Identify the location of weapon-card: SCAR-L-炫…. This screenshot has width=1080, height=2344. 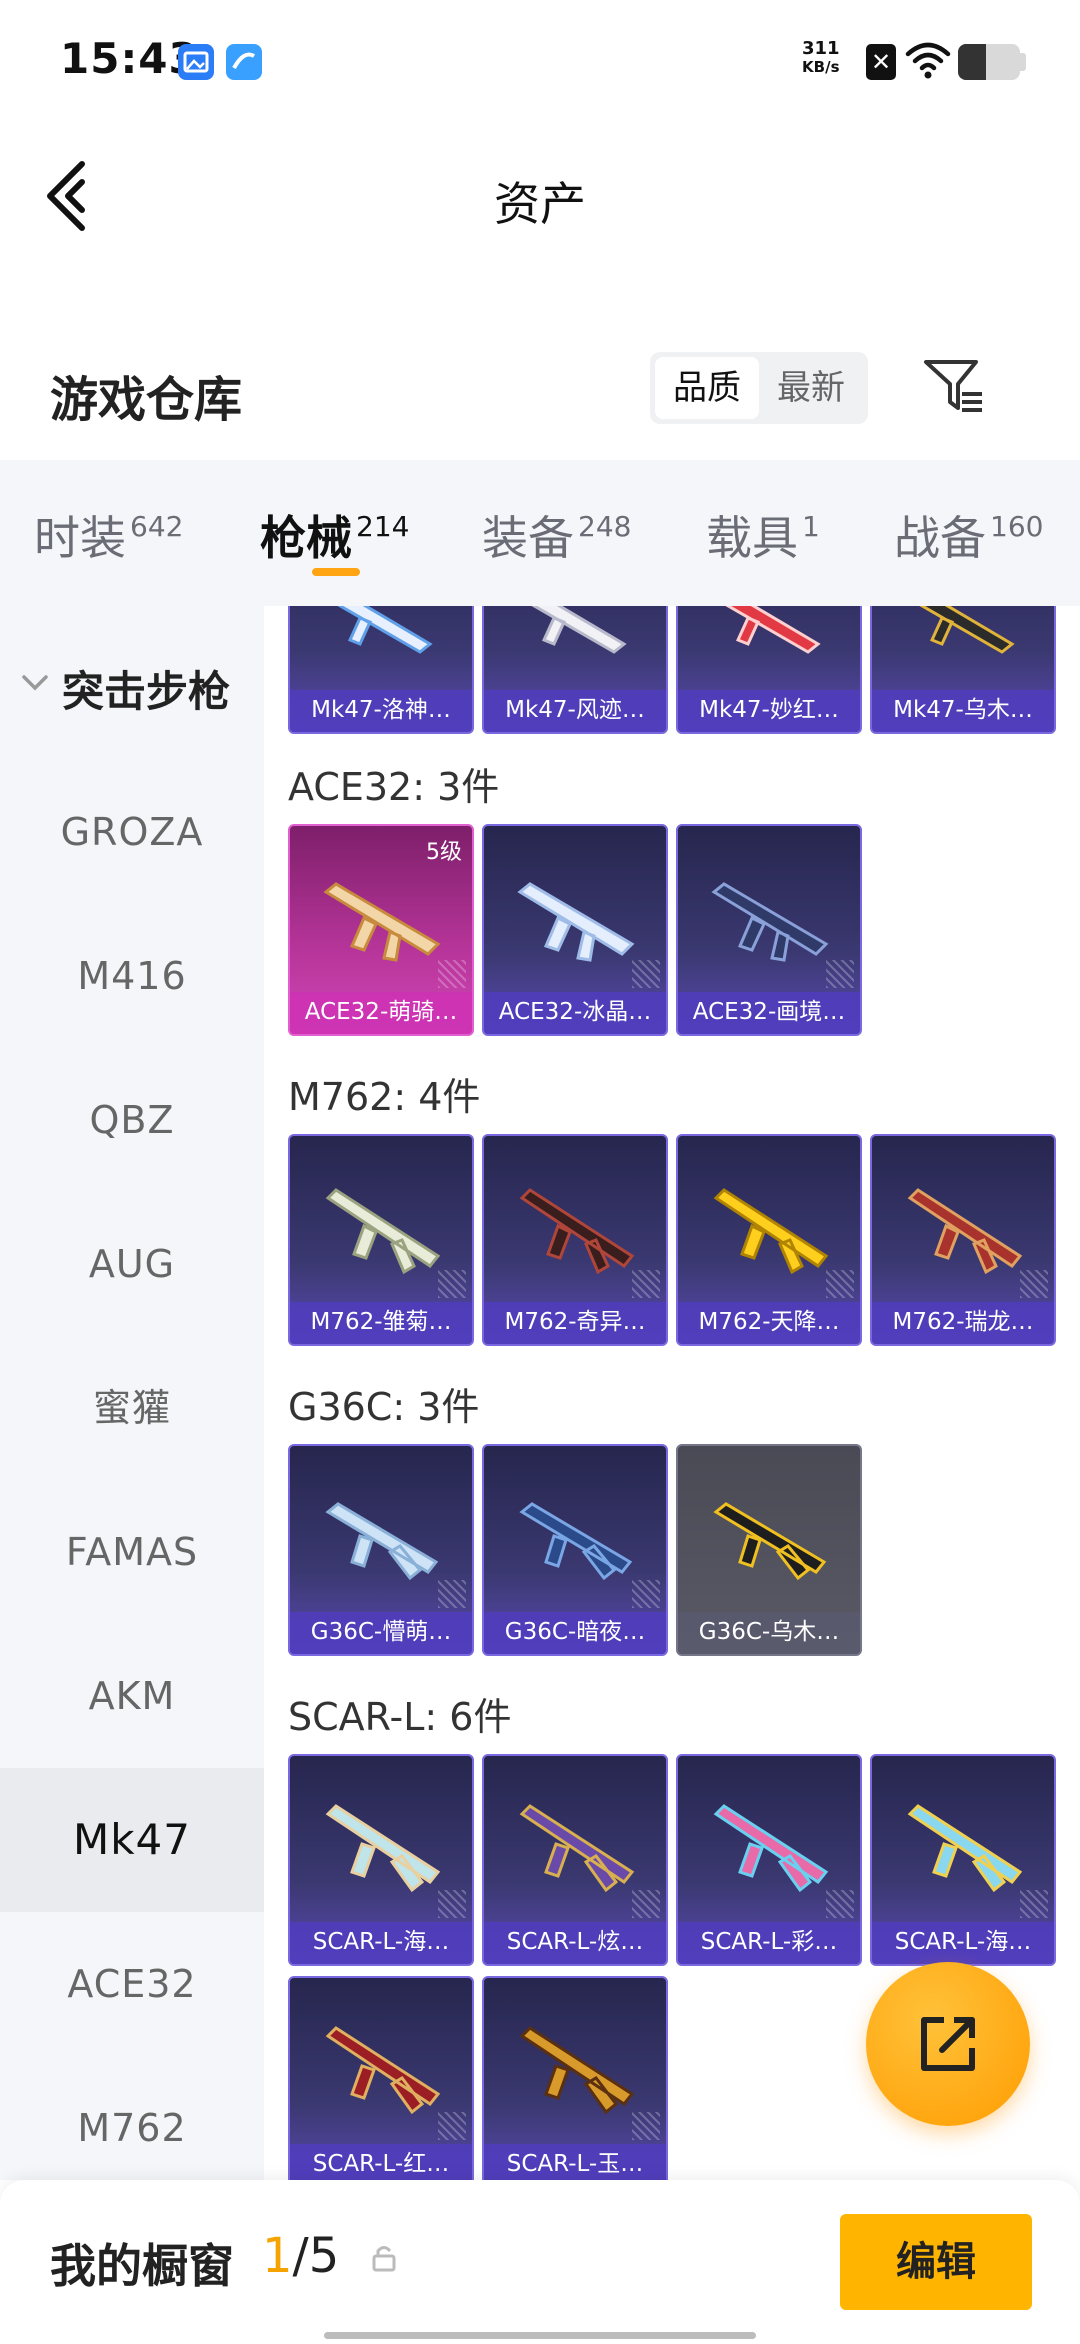
(575, 1860).